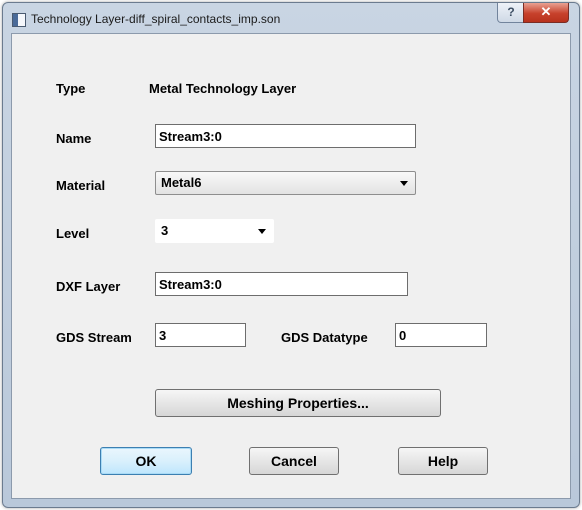 The image size is (582, 510). I want to click on gds-stream-label: GDS Stream, so click(94, 337).